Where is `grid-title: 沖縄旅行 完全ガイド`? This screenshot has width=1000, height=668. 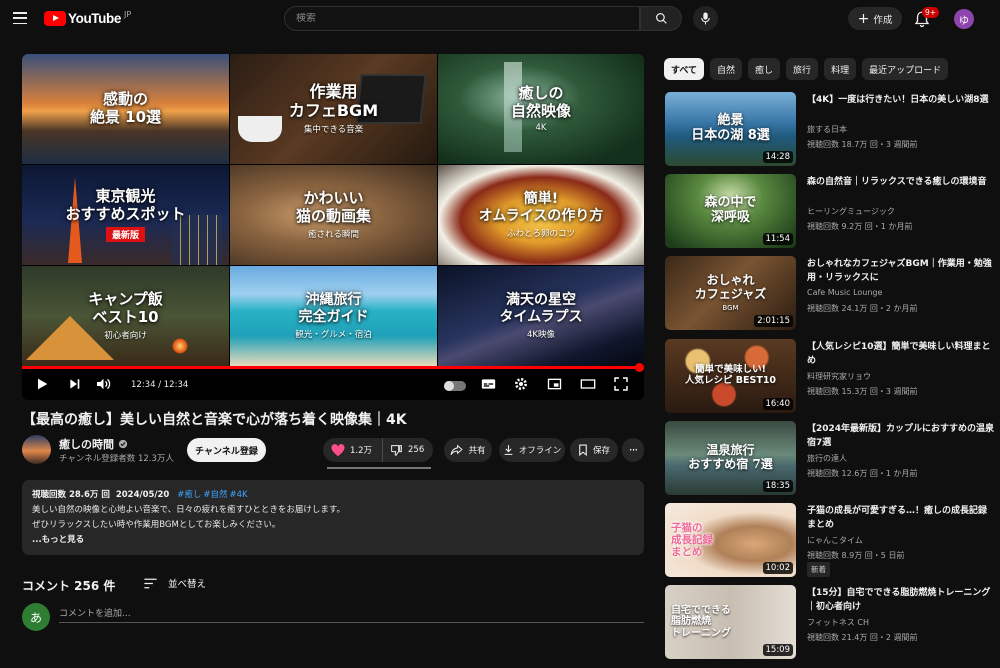 grid-title: 沖縄旅行 完全ガイド is located at coordinates (333, 308).